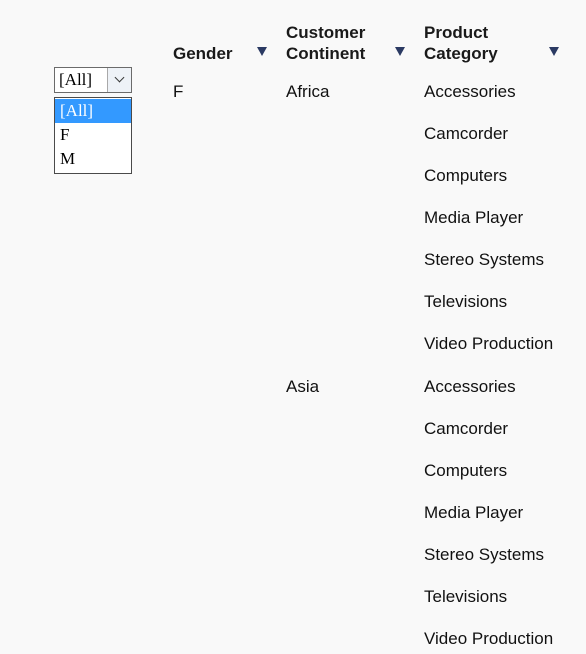 The height and width of the screenshot is (654, 586). I want to click on chevron-down-icon, so click(119, 77).